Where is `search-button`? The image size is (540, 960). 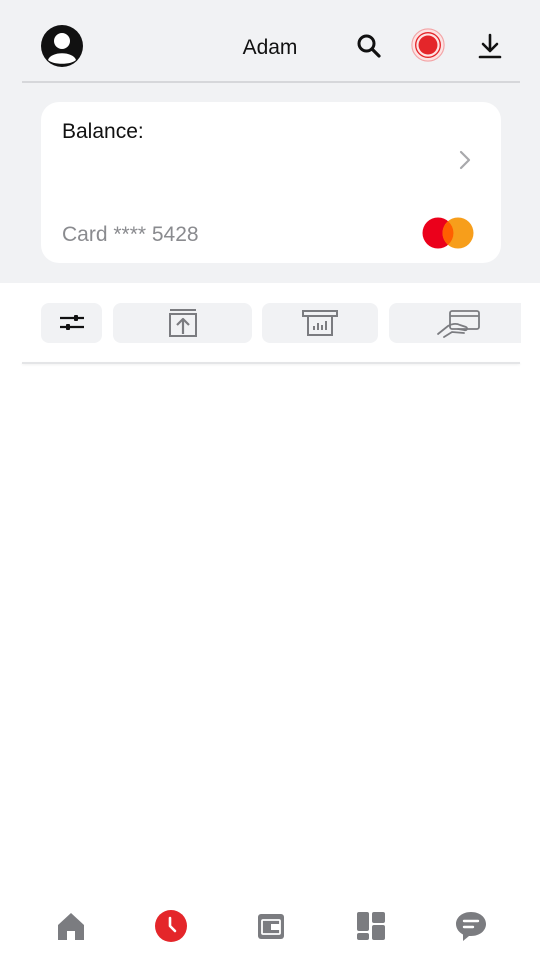
search-button is located at coordinates (369, 46).